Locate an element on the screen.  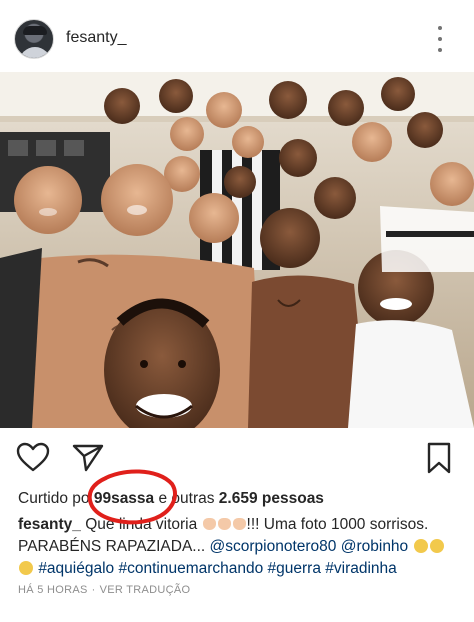
caption-username: fesanty_ is located at coordinates (49, 524).